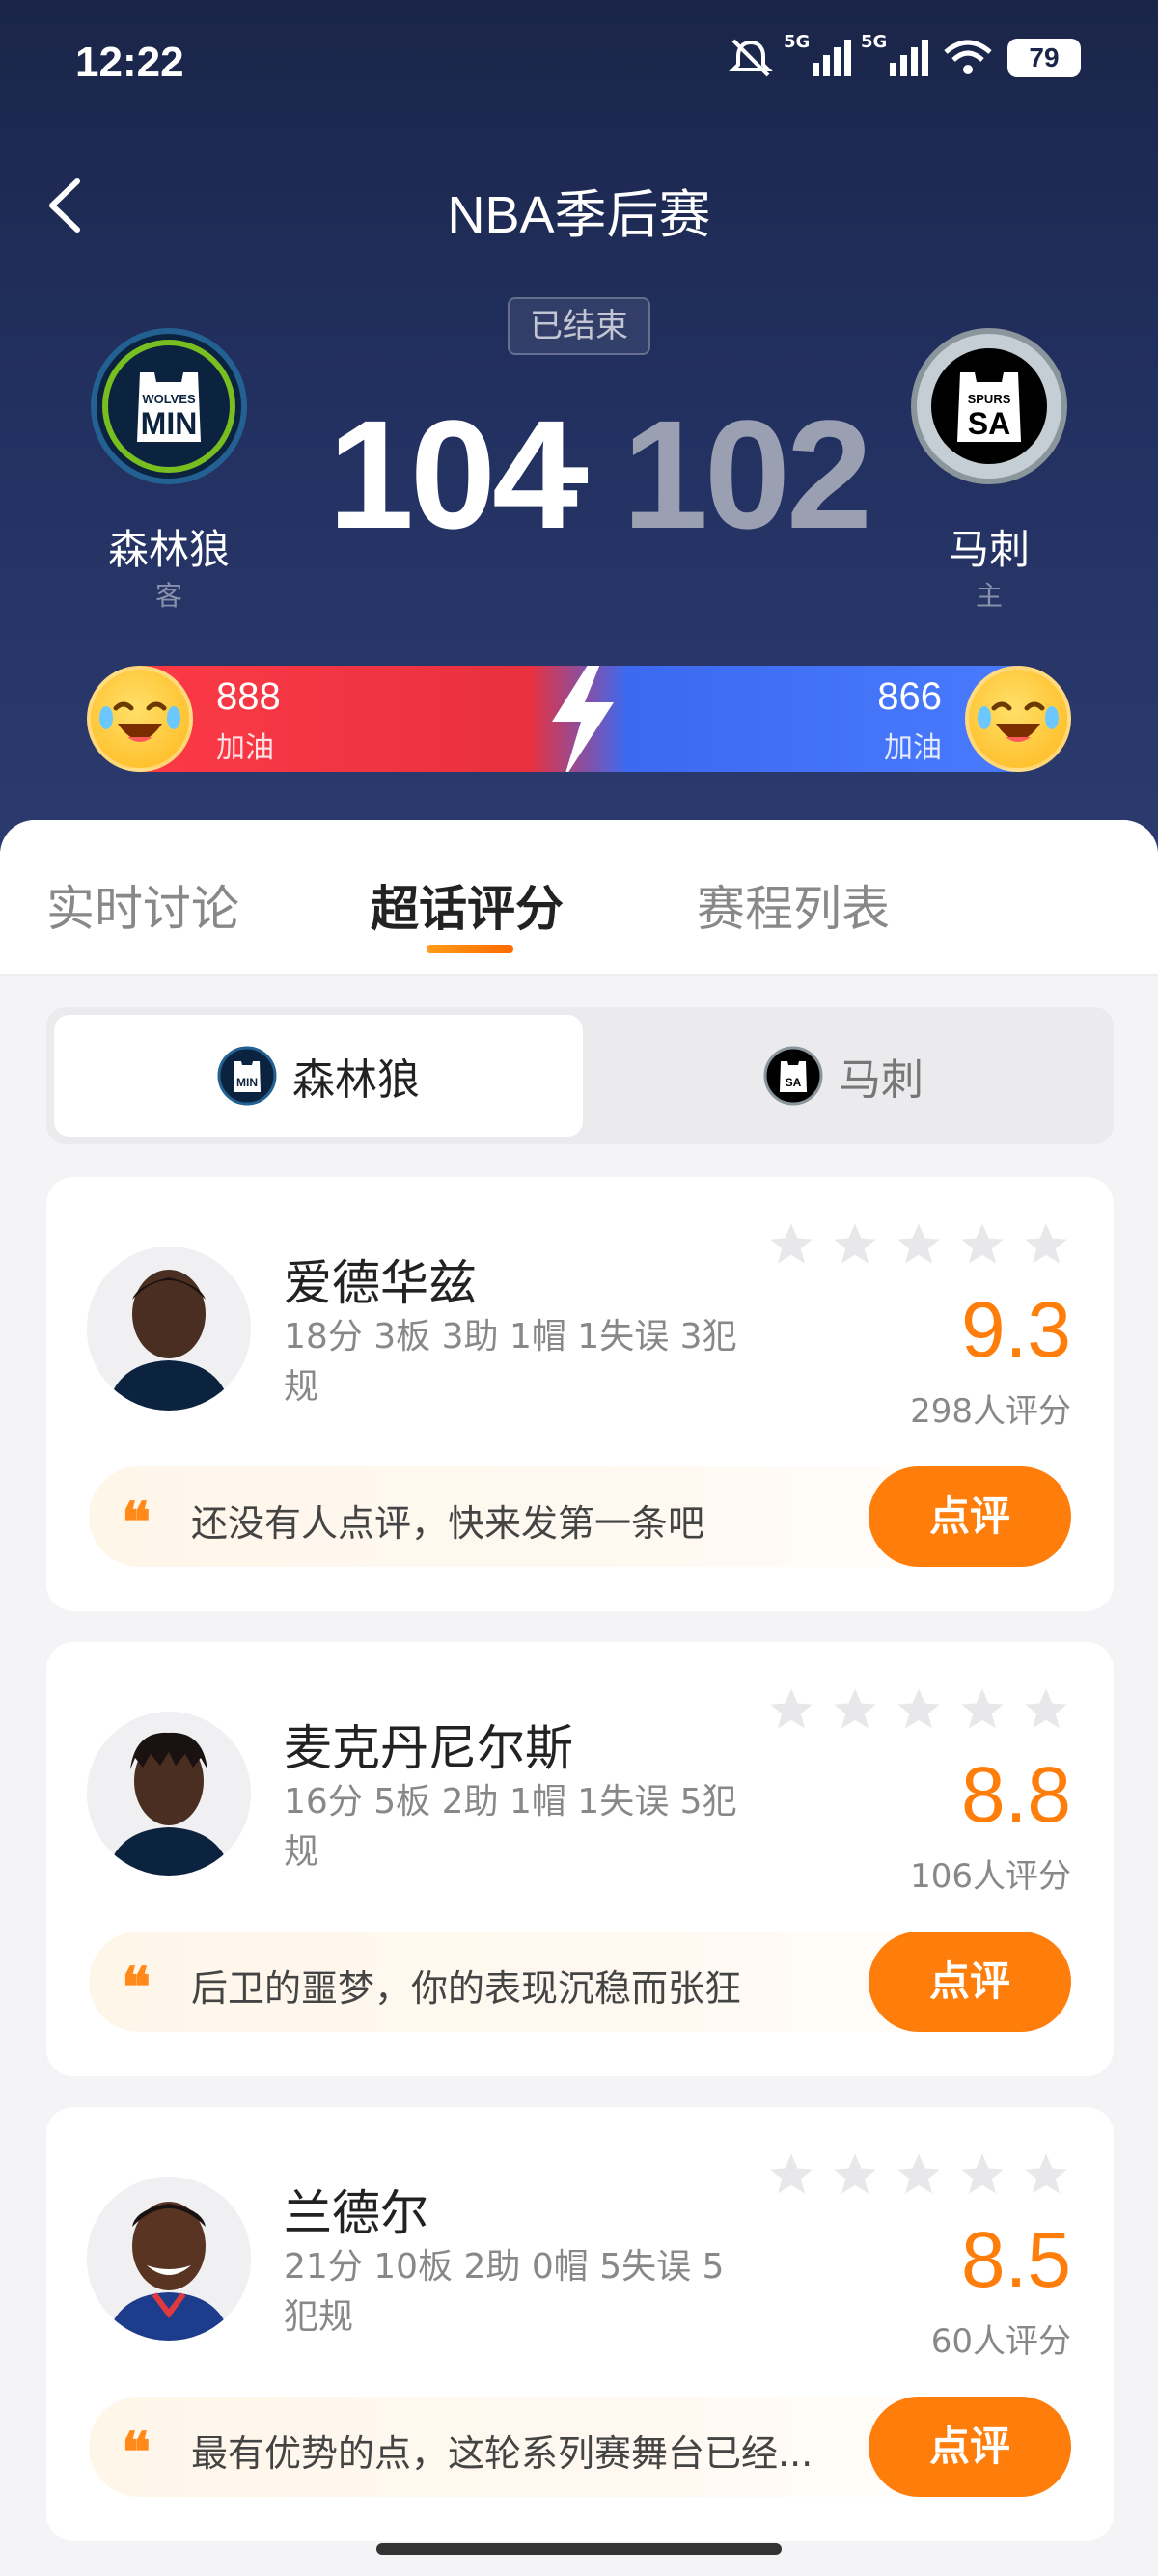 The image size is (1158, 2576). I want to click on tab-topic-rating: 超话评分, so click(467, 905).